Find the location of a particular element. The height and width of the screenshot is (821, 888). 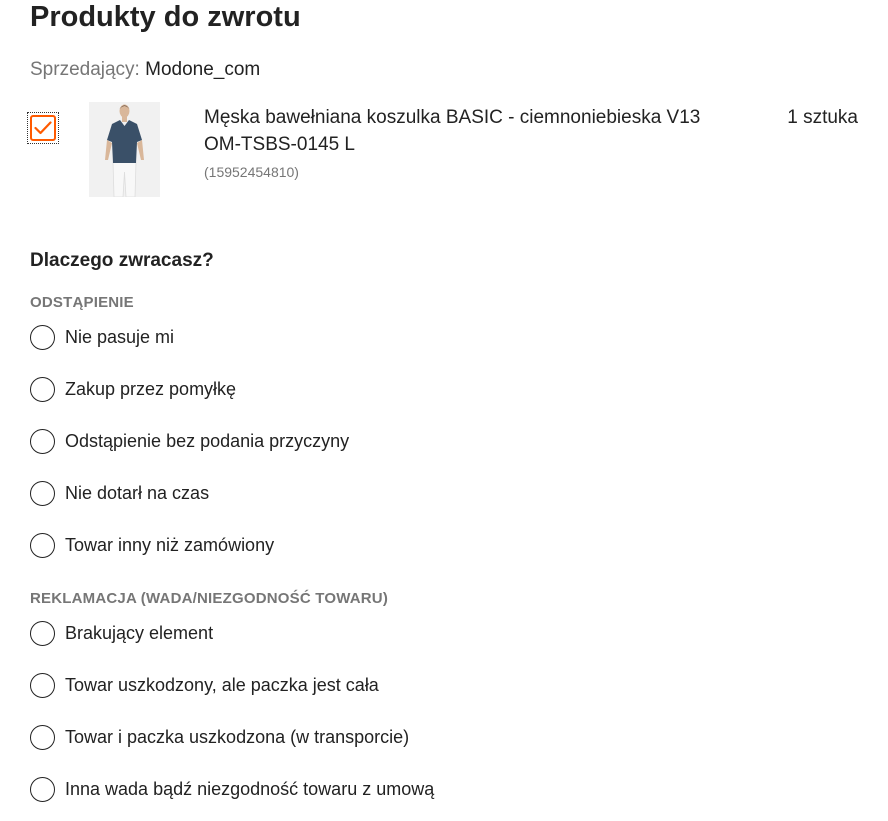

reason-option-different-item: Towar inny niż zamówiony is located at coordinates (152, 545).